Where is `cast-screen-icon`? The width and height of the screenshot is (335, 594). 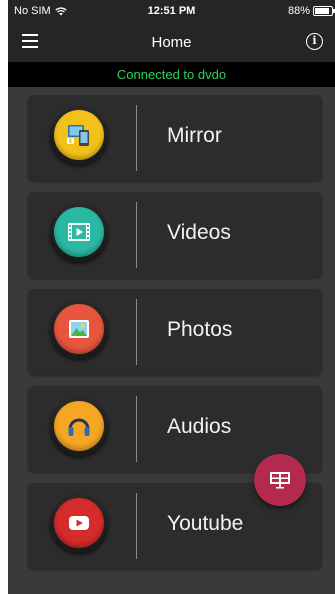 cast-screen-icon is located at coordinates (280, 480).